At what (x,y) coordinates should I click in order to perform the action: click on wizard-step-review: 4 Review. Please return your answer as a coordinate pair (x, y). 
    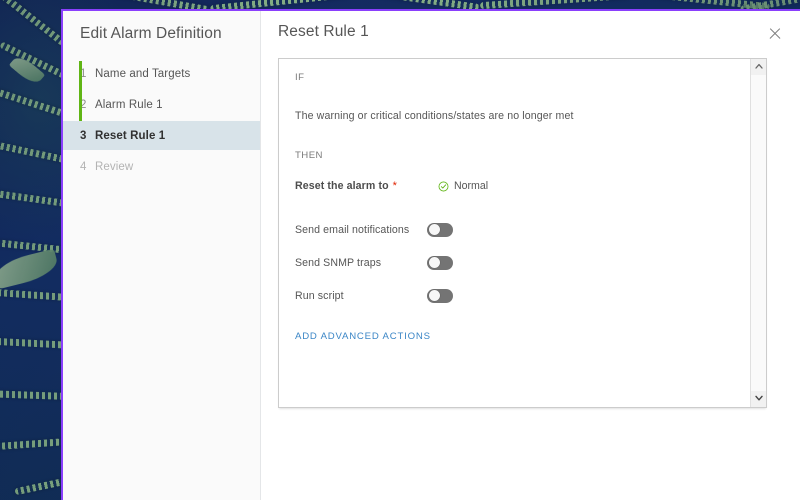
    Looking at the image, I should click on (161, 166).